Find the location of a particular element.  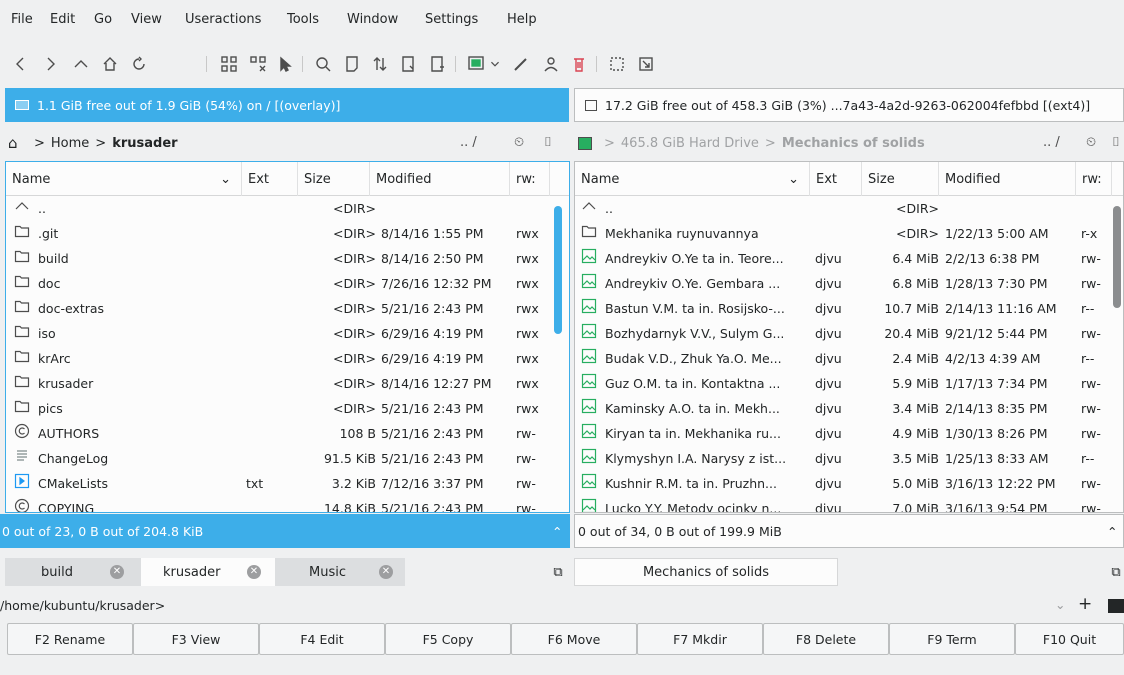

delete-button is located at coordinates (579, 64).